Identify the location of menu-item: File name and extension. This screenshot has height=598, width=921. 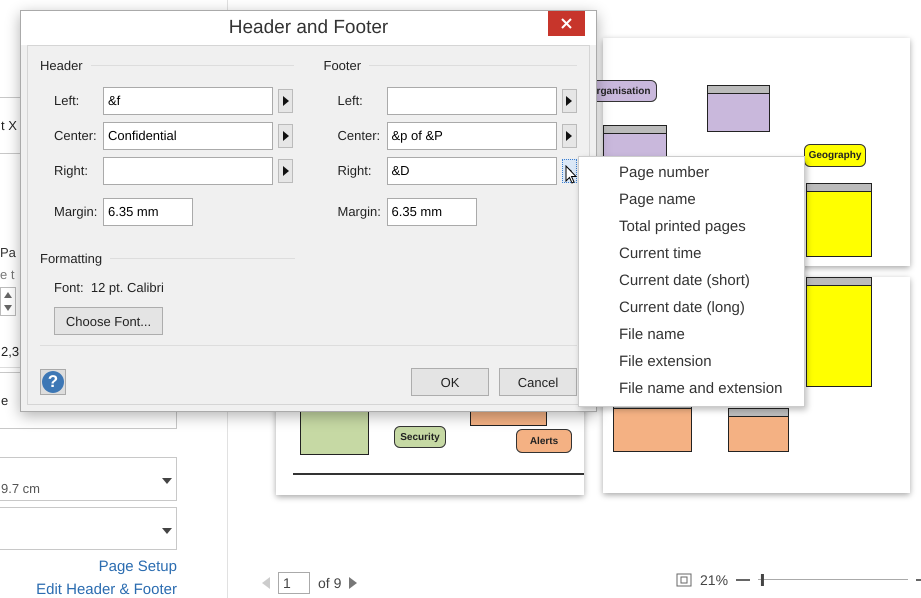
(691, 388).